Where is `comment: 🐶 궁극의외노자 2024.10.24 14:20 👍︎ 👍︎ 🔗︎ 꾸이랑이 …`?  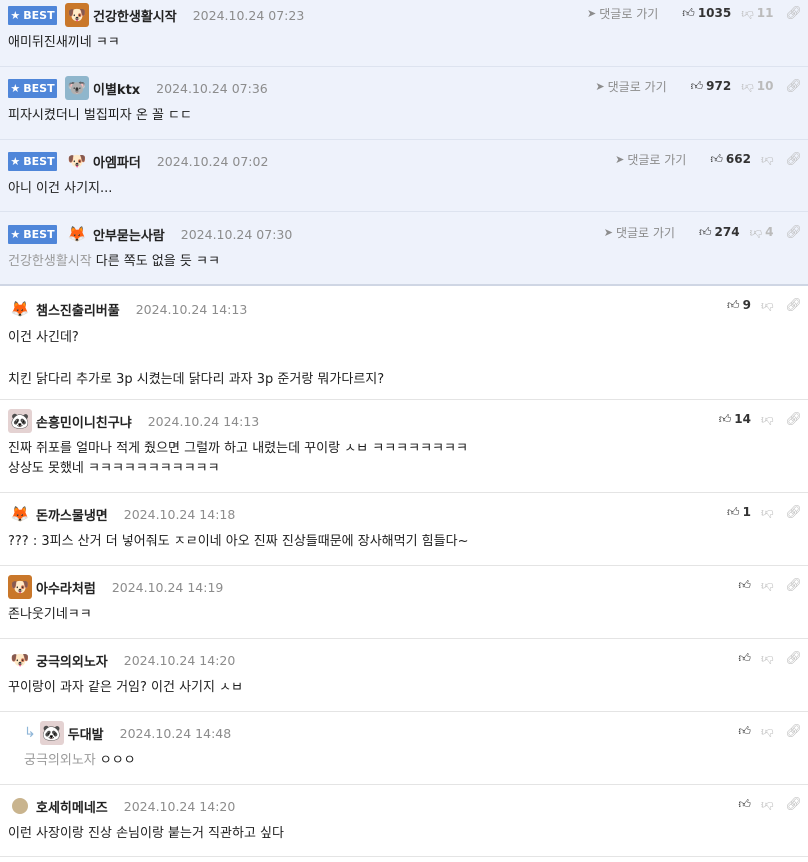 comment: 🐶 궁극의외노자 2024.10.24 14:20 👍︎ 👍︎ 🔗︎ 꾸이랑이 … is located at coordinates (404, 675).